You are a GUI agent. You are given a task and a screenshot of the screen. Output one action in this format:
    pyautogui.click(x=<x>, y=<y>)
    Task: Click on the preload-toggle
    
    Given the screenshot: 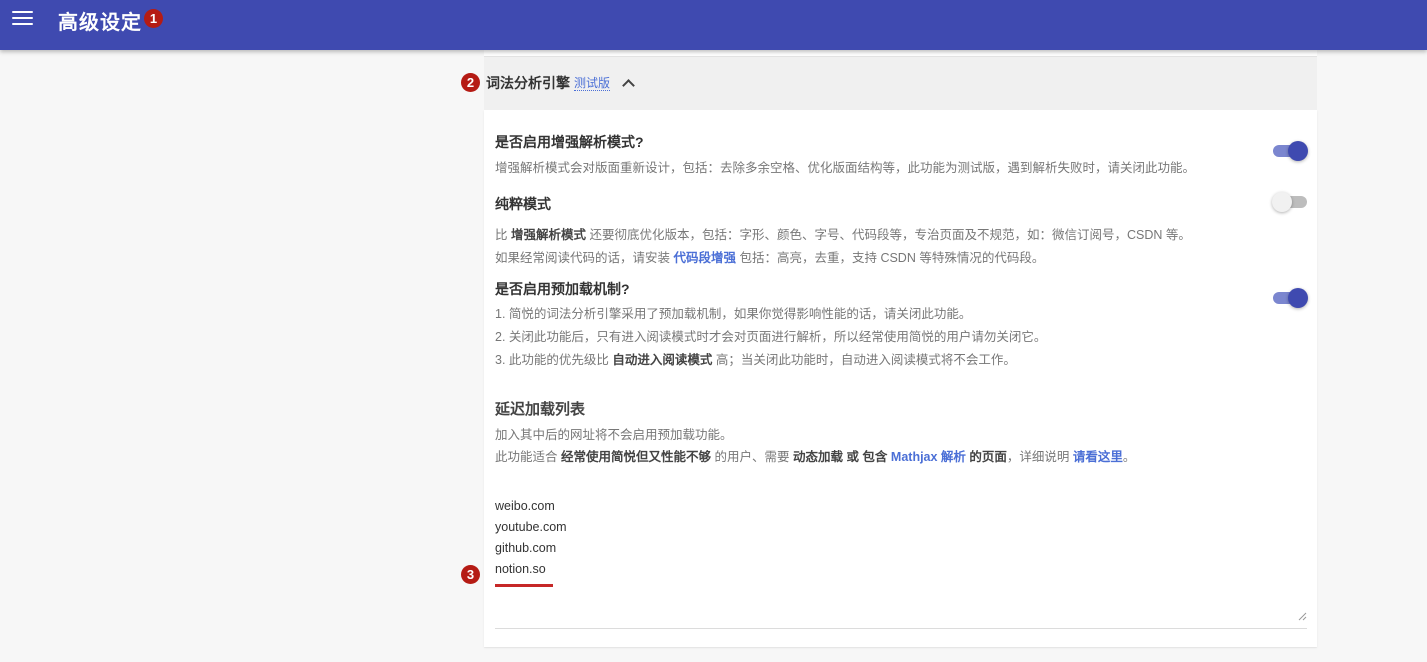 What is the action you would take?
    pyautogui.click(x=1290, y=298)
    